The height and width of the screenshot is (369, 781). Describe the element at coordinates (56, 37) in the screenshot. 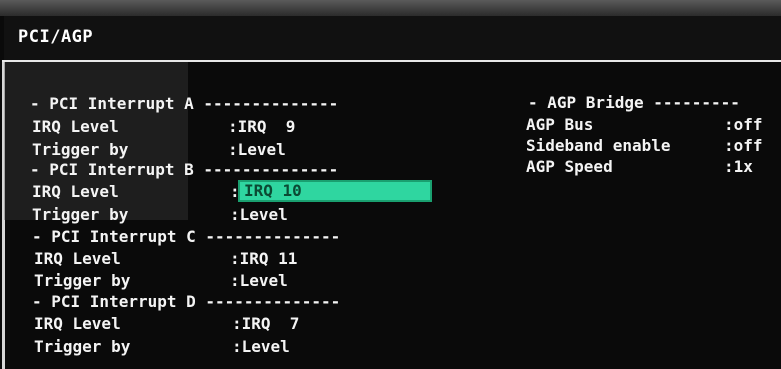

I see `page-title: PCI/AGP` at that location.